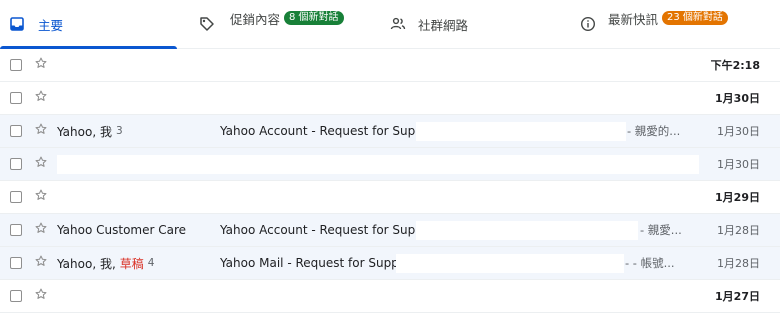 Image resolution: width=780 pixels, height=314 pixels. Describe the element at coordinates (151, 263) in the screenshot. I see `thread-count: 4` at that location.